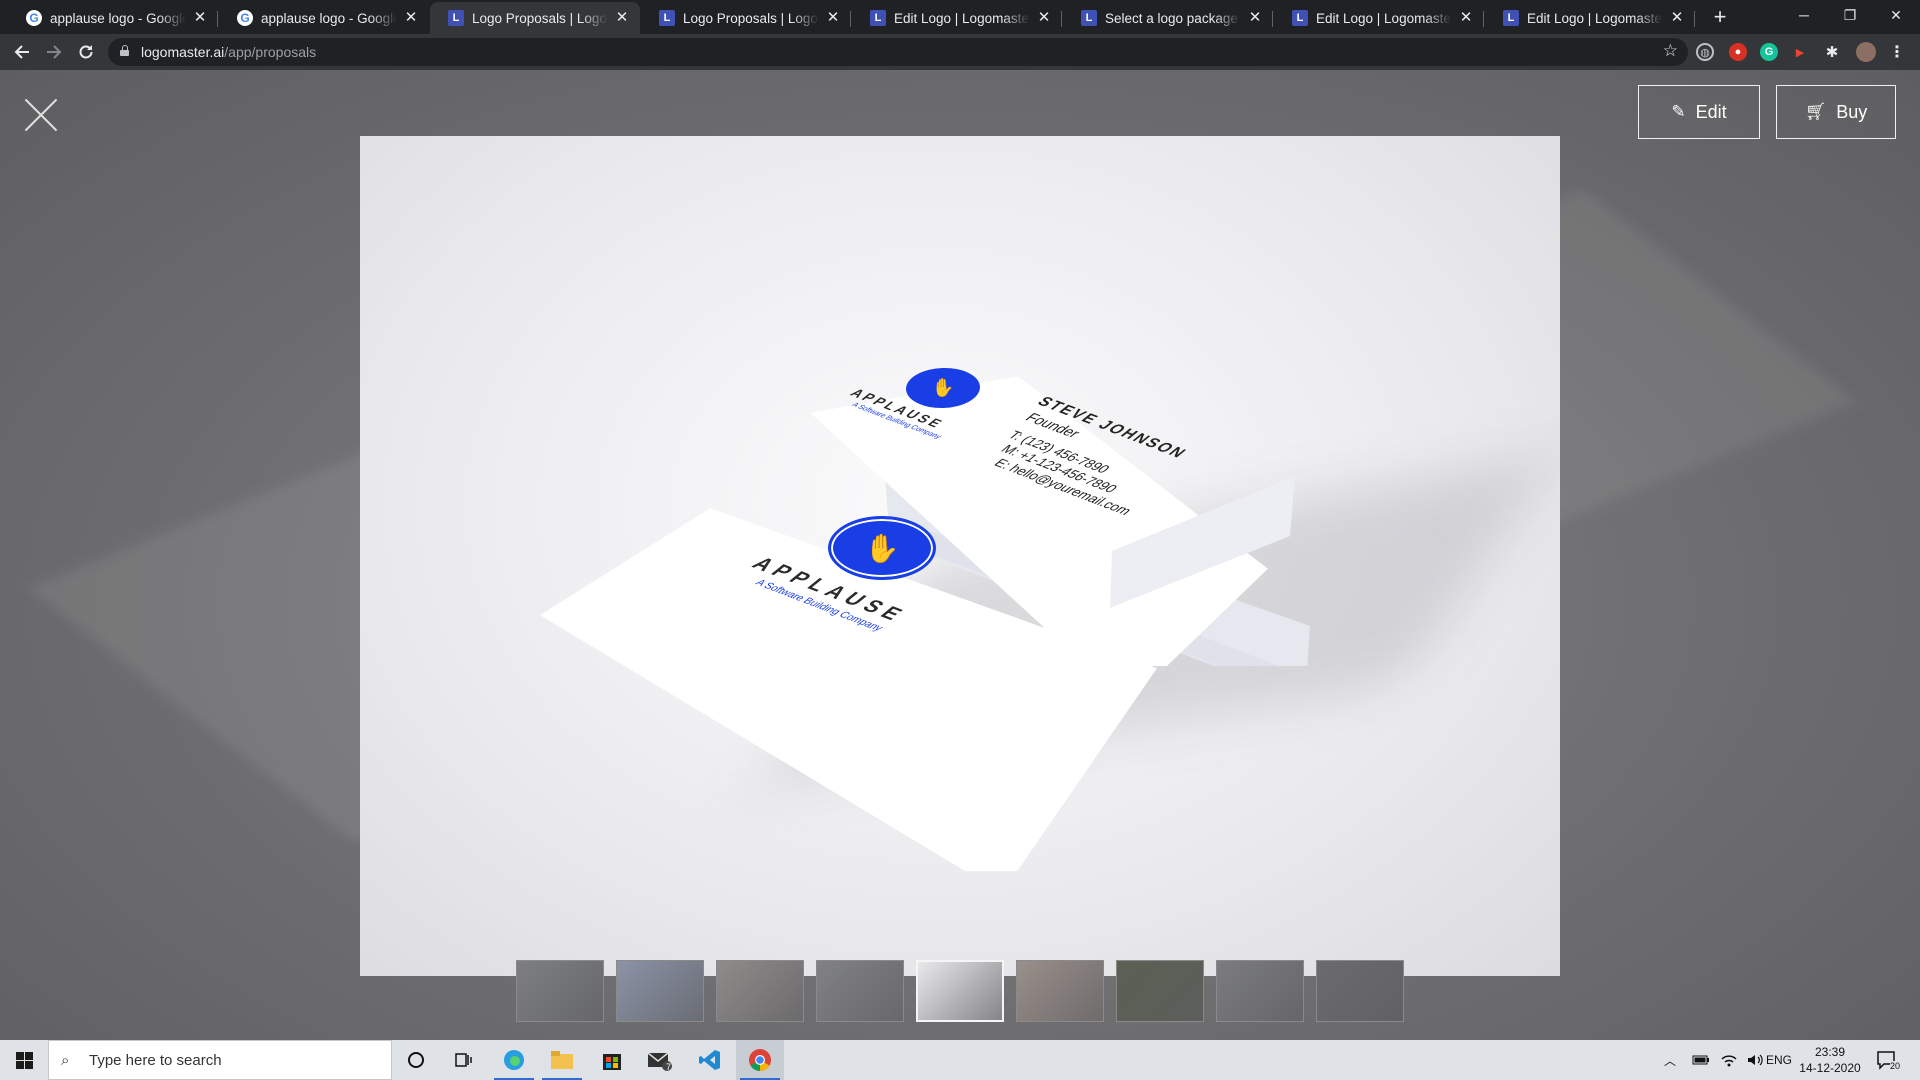 The width and height of the screenshot is (1920, 1080). What do you see at coordinates (1830, 1060) in the screenshot?
I see `clock: 23:39 14-12-2020` at bounding box center [1830, 1060].